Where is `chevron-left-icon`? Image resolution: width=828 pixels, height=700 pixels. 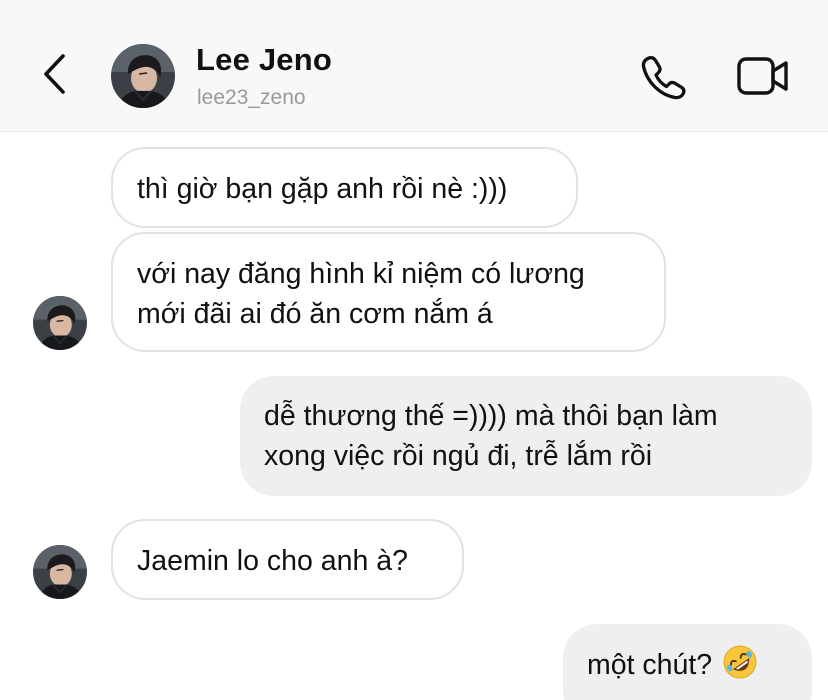 chevron-left-icon is located at coordinates (54, 74).